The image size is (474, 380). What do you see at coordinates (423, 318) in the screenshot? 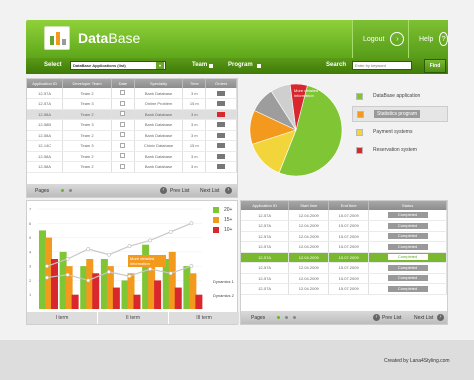
I see `next-list-link-2: Next List` at bounding box center [423, 318].